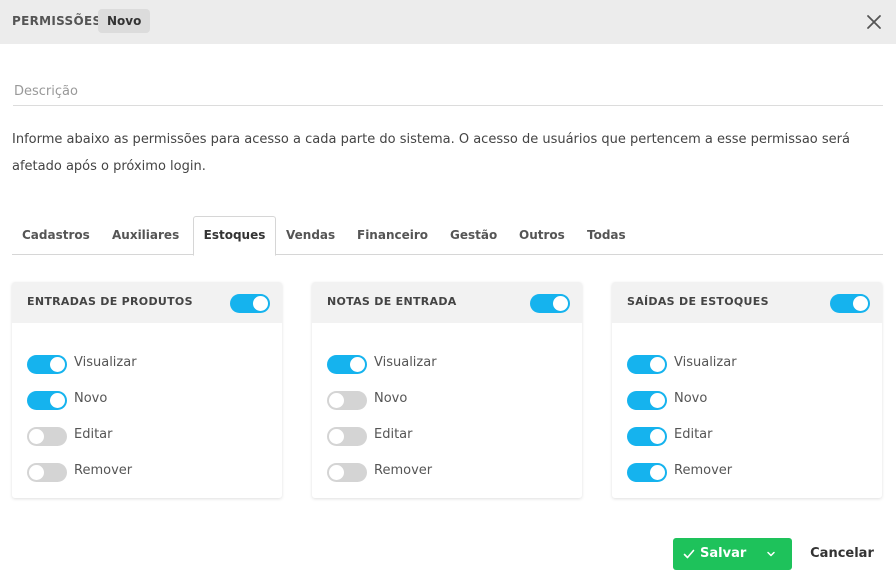 Image resolution: width=896 pixels, height=583 pixels. Describe the element at coordinates (56, 235) in the screenshot. I see `tab-cadastros: Cadastros` at that location.